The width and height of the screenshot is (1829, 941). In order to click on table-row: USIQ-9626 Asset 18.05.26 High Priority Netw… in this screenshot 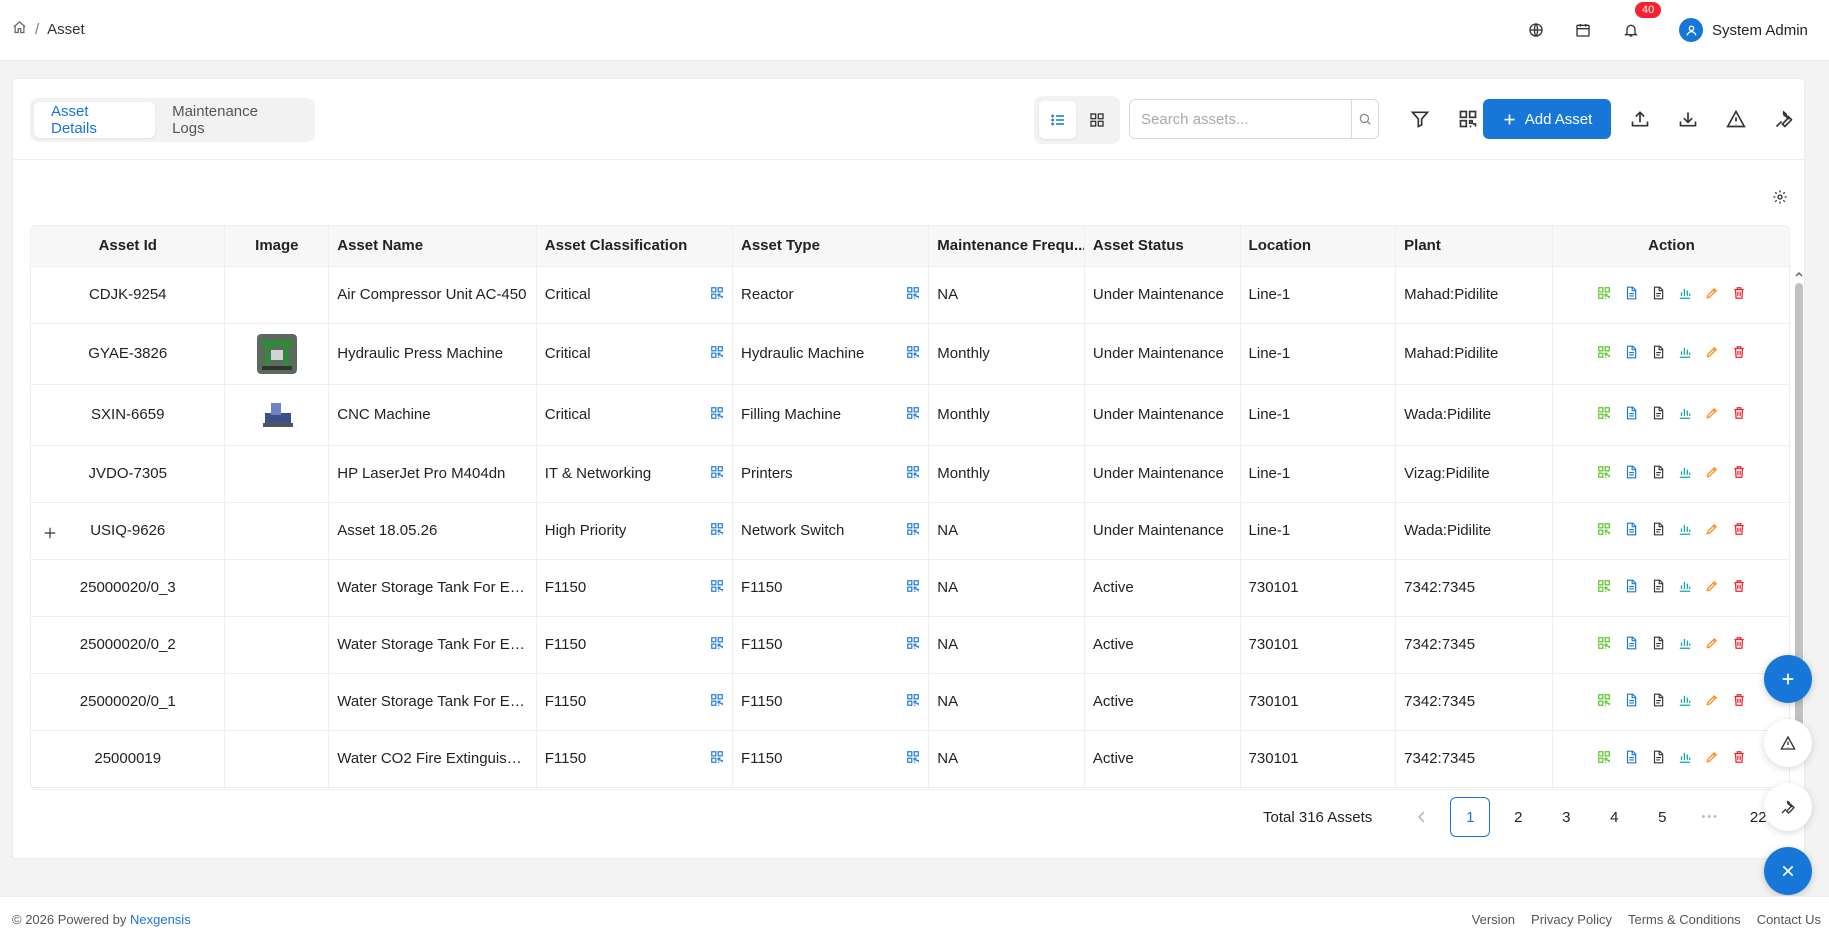, I will do `click(910, 531)`.